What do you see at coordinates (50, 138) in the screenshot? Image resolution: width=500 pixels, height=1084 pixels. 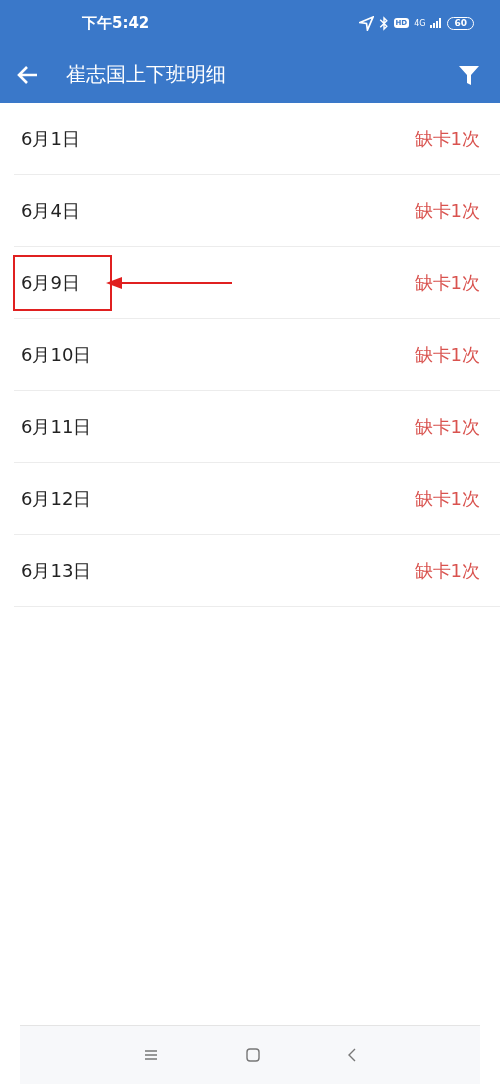 I see `date-label: 6月1日` at bounding box center [50, 138].